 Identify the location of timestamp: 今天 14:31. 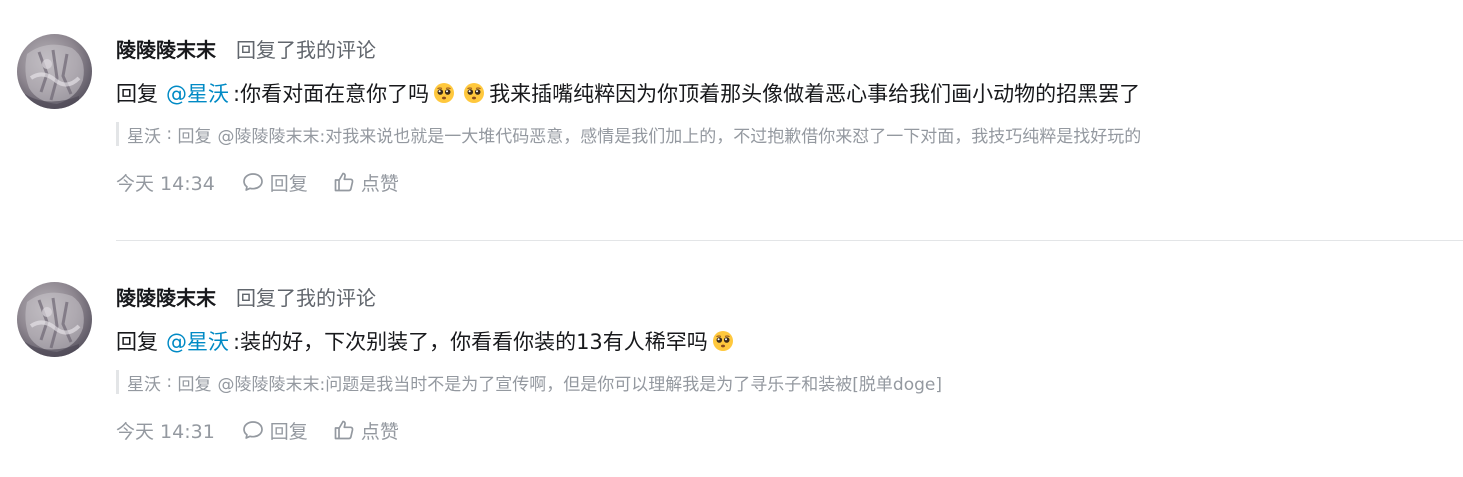
(165, 431).